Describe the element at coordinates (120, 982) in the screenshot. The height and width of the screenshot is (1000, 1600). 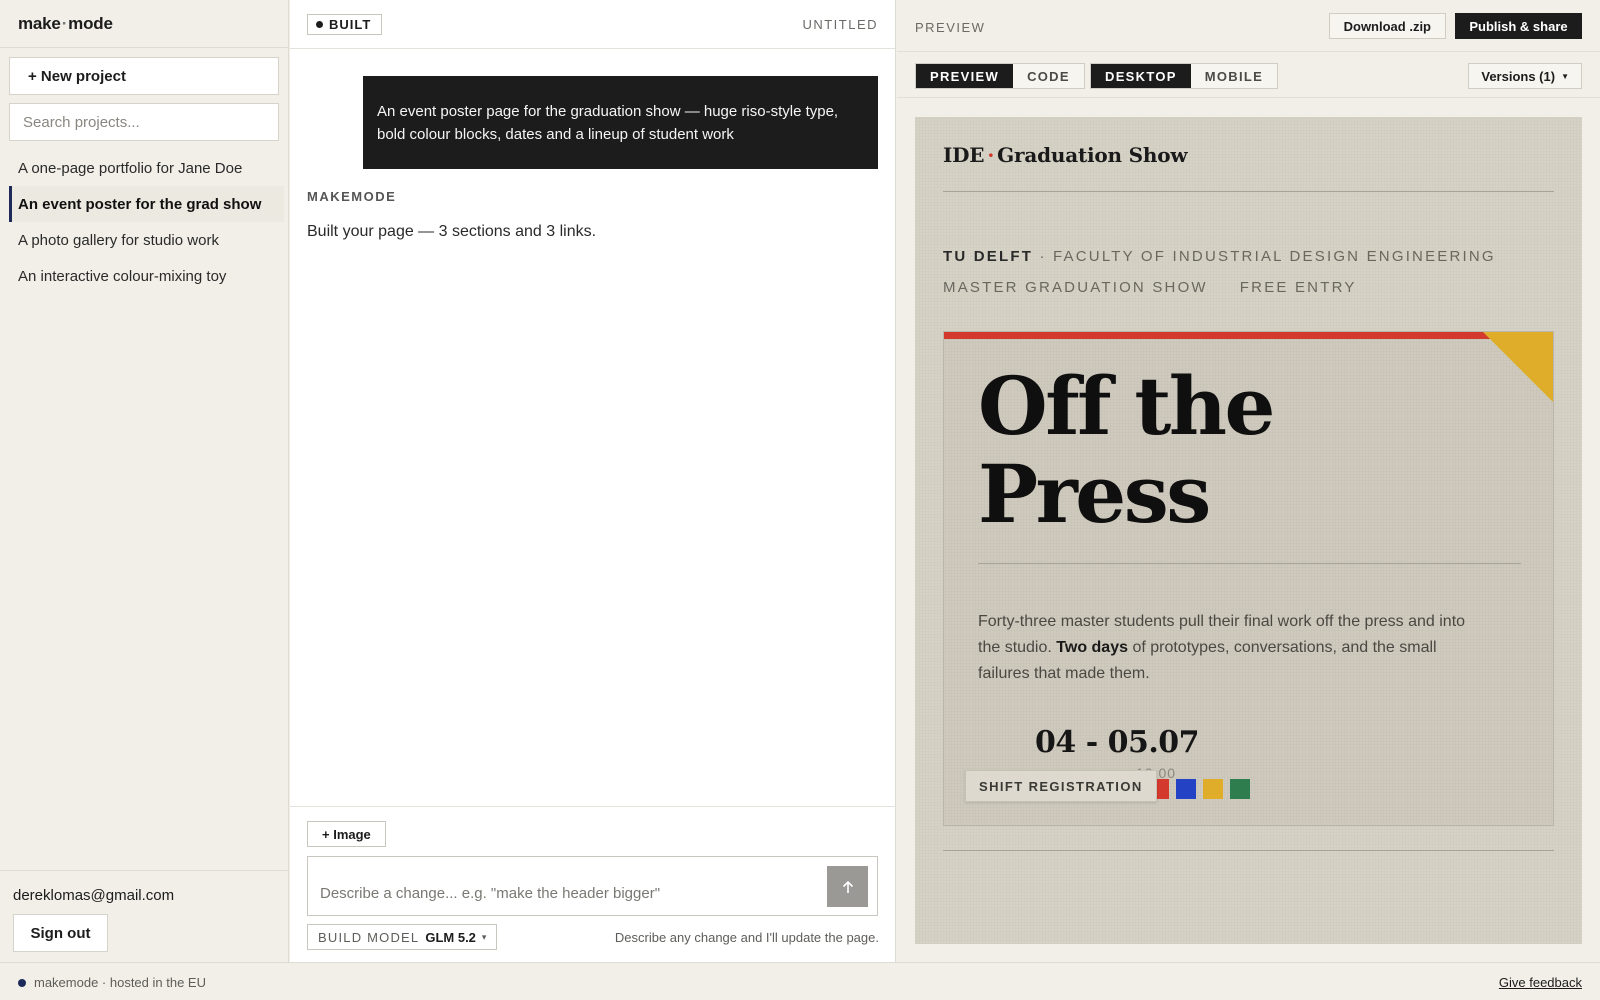
I see `hosting-status: makemode · hosted in the EU` at that location.